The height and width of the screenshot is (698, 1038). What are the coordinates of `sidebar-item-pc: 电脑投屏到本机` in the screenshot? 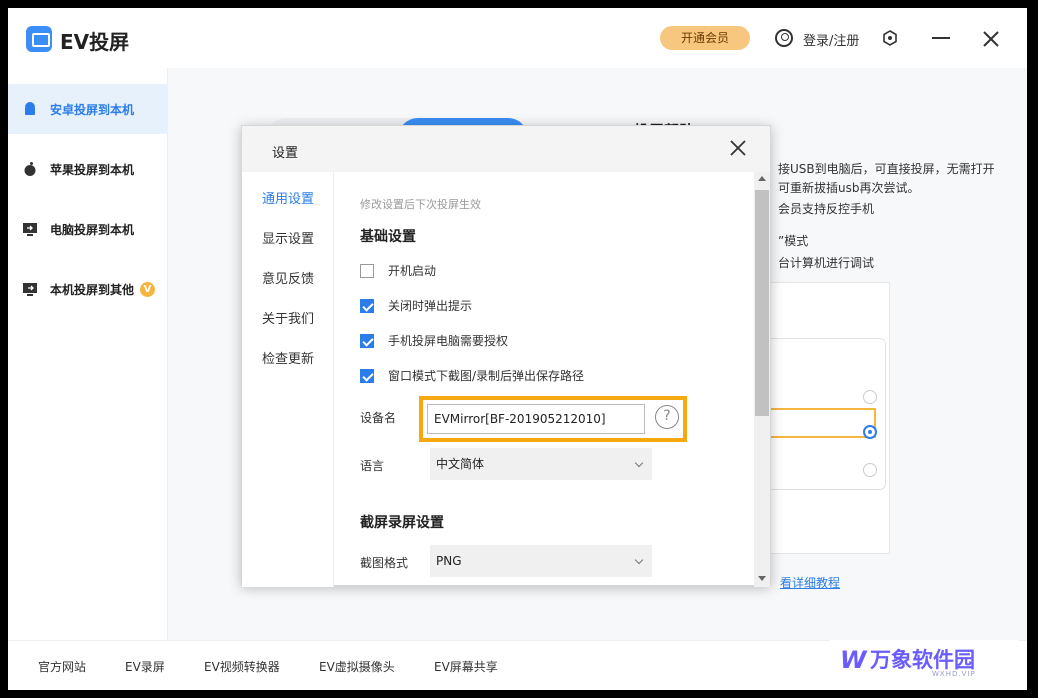 It's located at (88, 229).